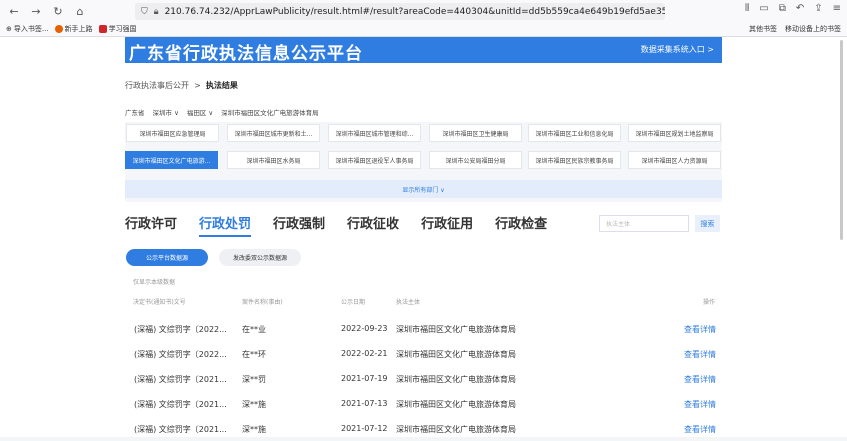  What do you see at coordinates (677, 49) in the screenshot?
I see `data-entry-link: 数据采集系统入口 >` at bounding box center [677, 49].